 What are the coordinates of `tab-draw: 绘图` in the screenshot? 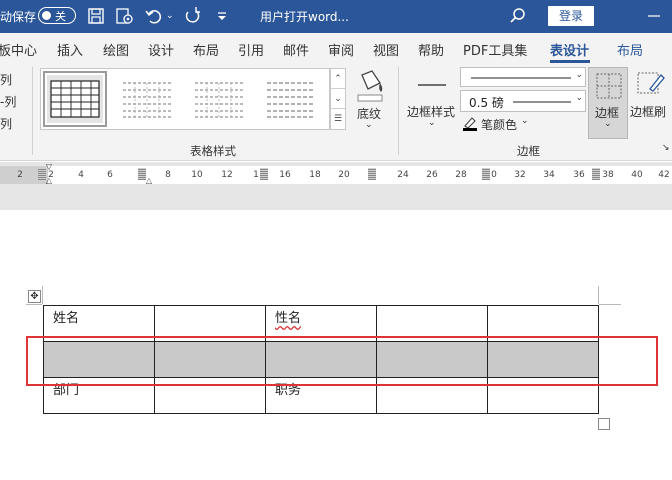 It's located at (116, 49).